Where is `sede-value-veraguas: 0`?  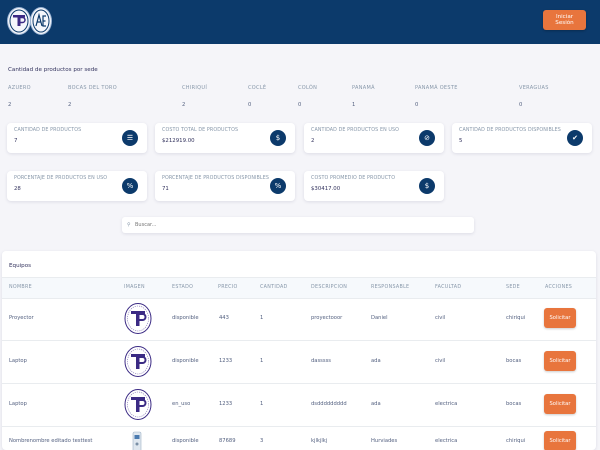
sede-value-veraguas: 0 is located at coordinates (521, 105).